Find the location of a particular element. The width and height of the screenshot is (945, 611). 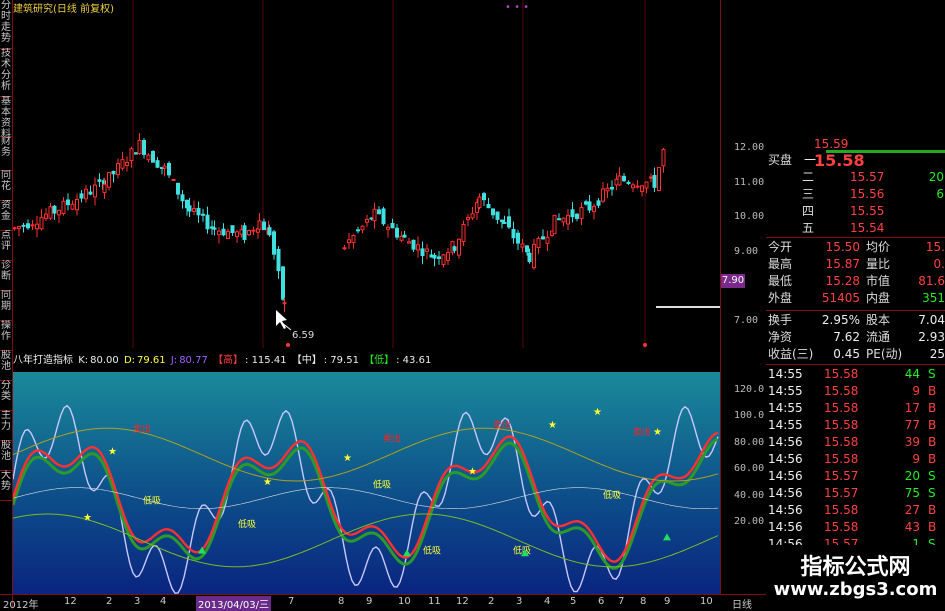

bid-volume: 6 is located at coordinates (940, 194).